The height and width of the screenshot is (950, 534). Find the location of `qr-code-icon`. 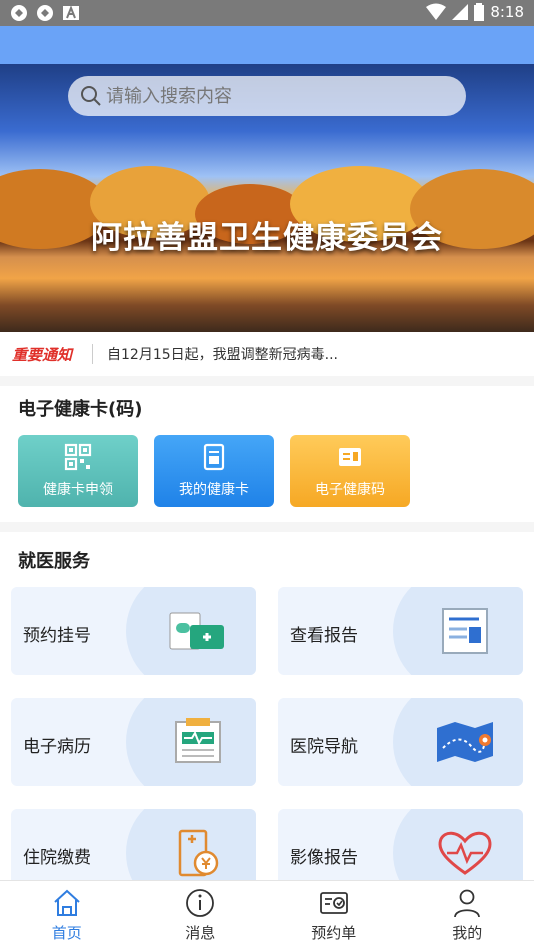

qr-code-icon is located at coordinates (78, 457).